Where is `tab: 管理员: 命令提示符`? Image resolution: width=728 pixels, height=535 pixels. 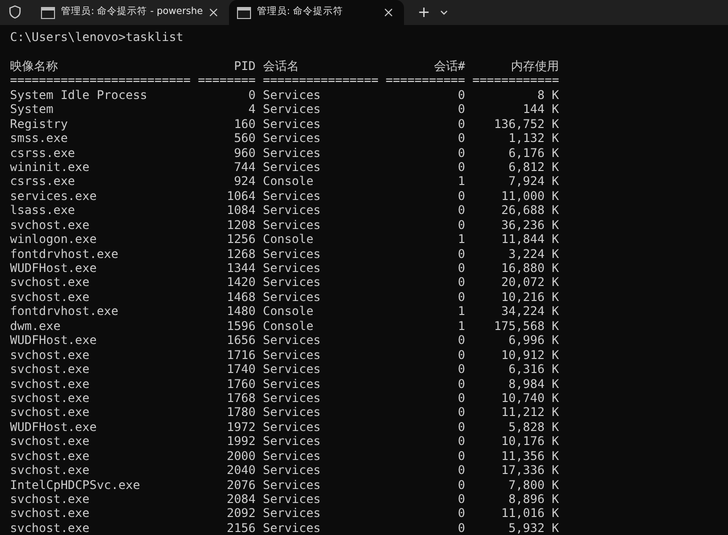
tab: 管理员: 命令提示符 is located at coordinates (316, 12).